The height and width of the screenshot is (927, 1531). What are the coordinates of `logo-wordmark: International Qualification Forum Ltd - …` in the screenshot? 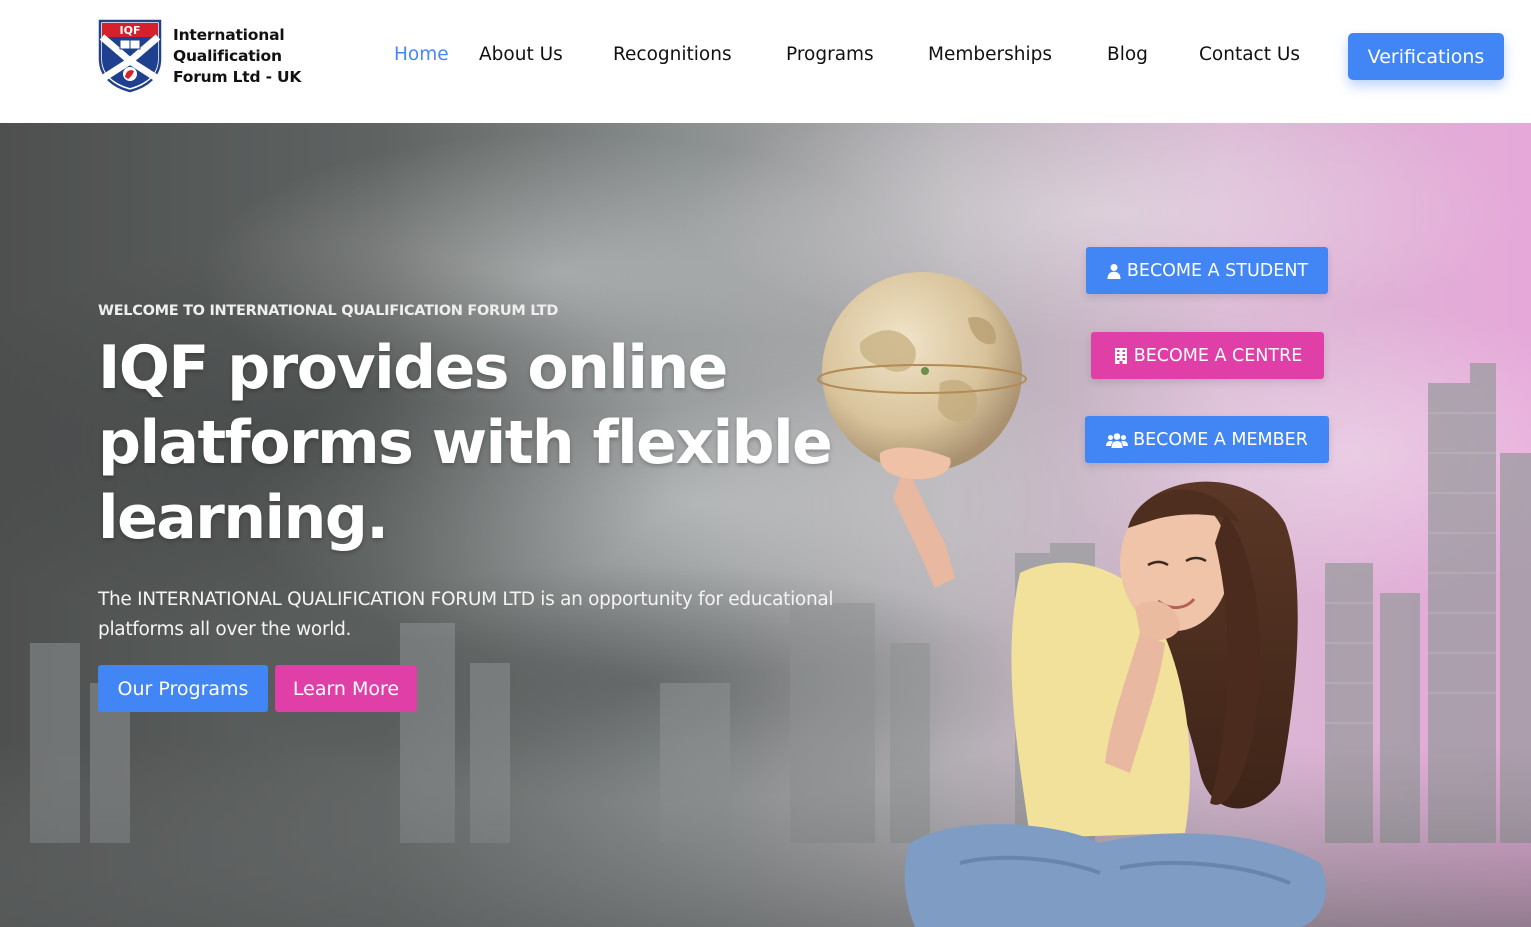 It's located at (237, 56).